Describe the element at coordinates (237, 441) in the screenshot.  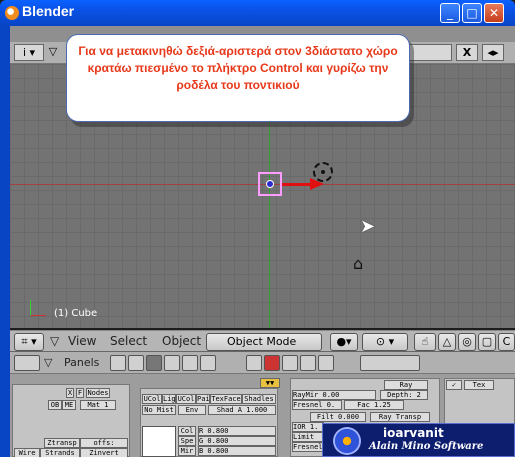
I see `green-slider: G 0.800` at that location.